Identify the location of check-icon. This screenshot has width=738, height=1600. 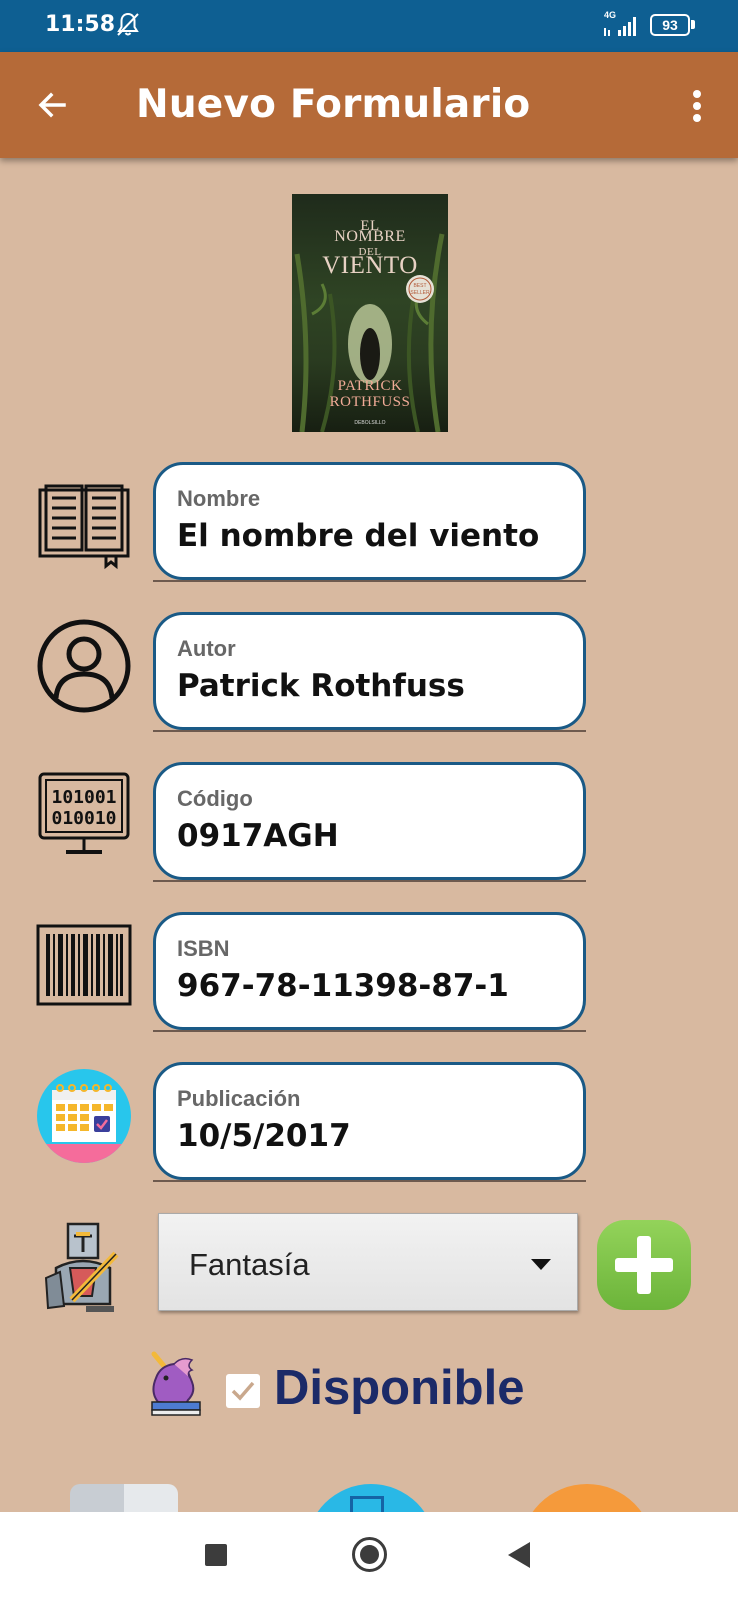
(243, 1391).